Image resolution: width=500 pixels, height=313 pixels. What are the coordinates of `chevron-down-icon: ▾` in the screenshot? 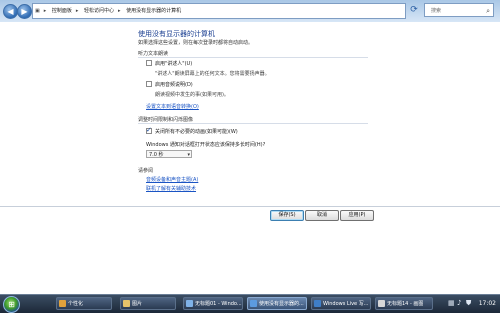 It's located at (188, 155).